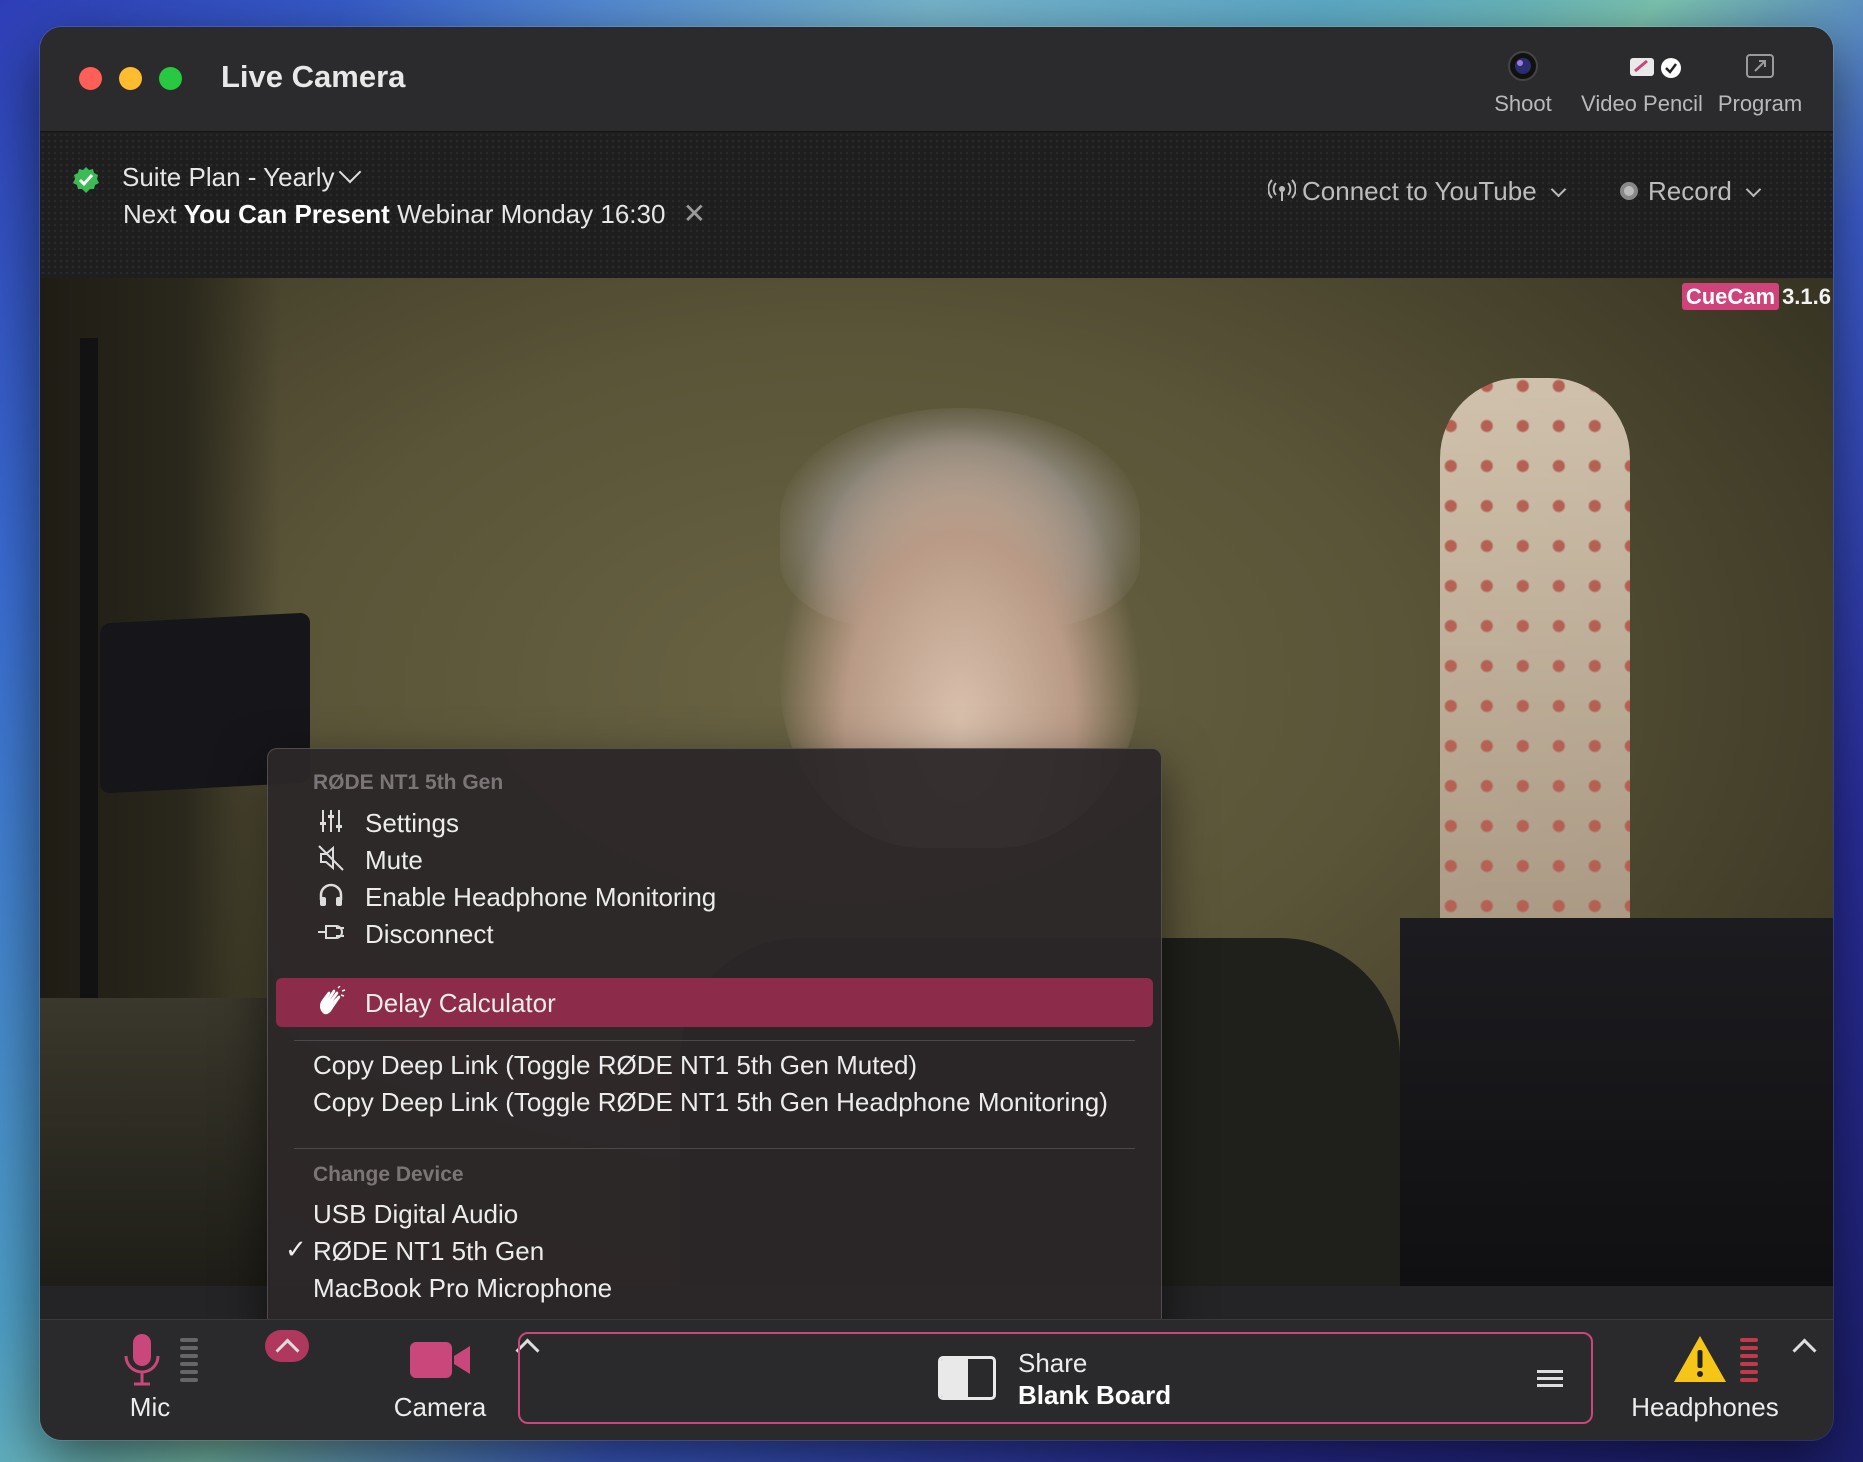  I want to click on menu-change-device-header: Change Device, so click(388, 1174).